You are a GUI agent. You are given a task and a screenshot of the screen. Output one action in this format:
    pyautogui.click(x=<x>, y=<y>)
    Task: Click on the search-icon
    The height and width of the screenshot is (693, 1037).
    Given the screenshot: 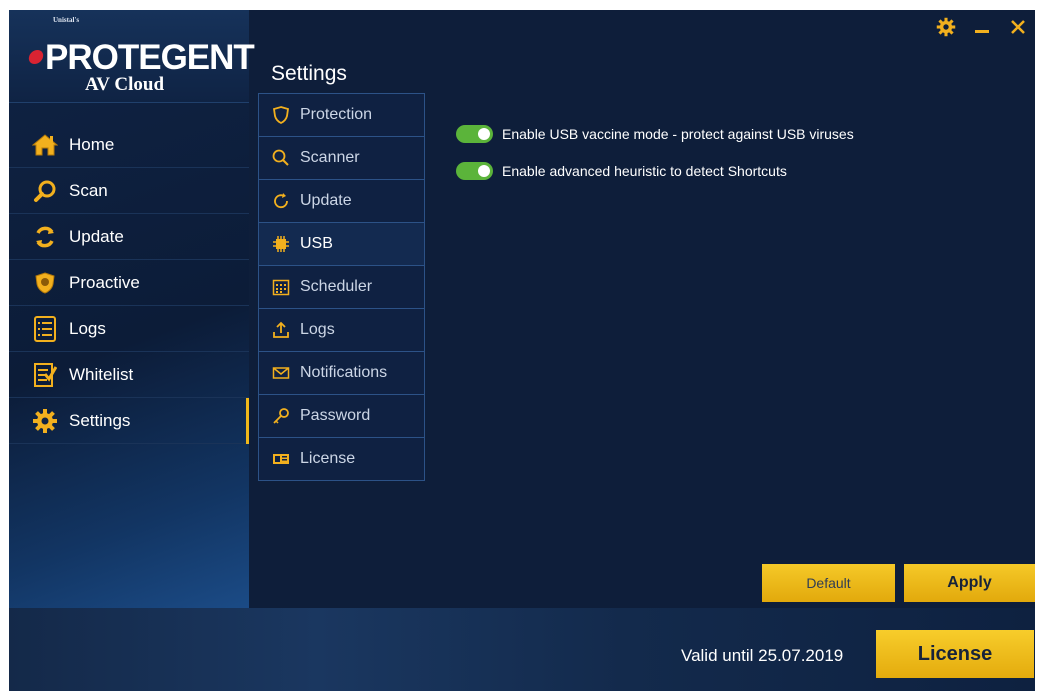 What is the action you would take?
    pyautogui.click(x=281, y=158)
    